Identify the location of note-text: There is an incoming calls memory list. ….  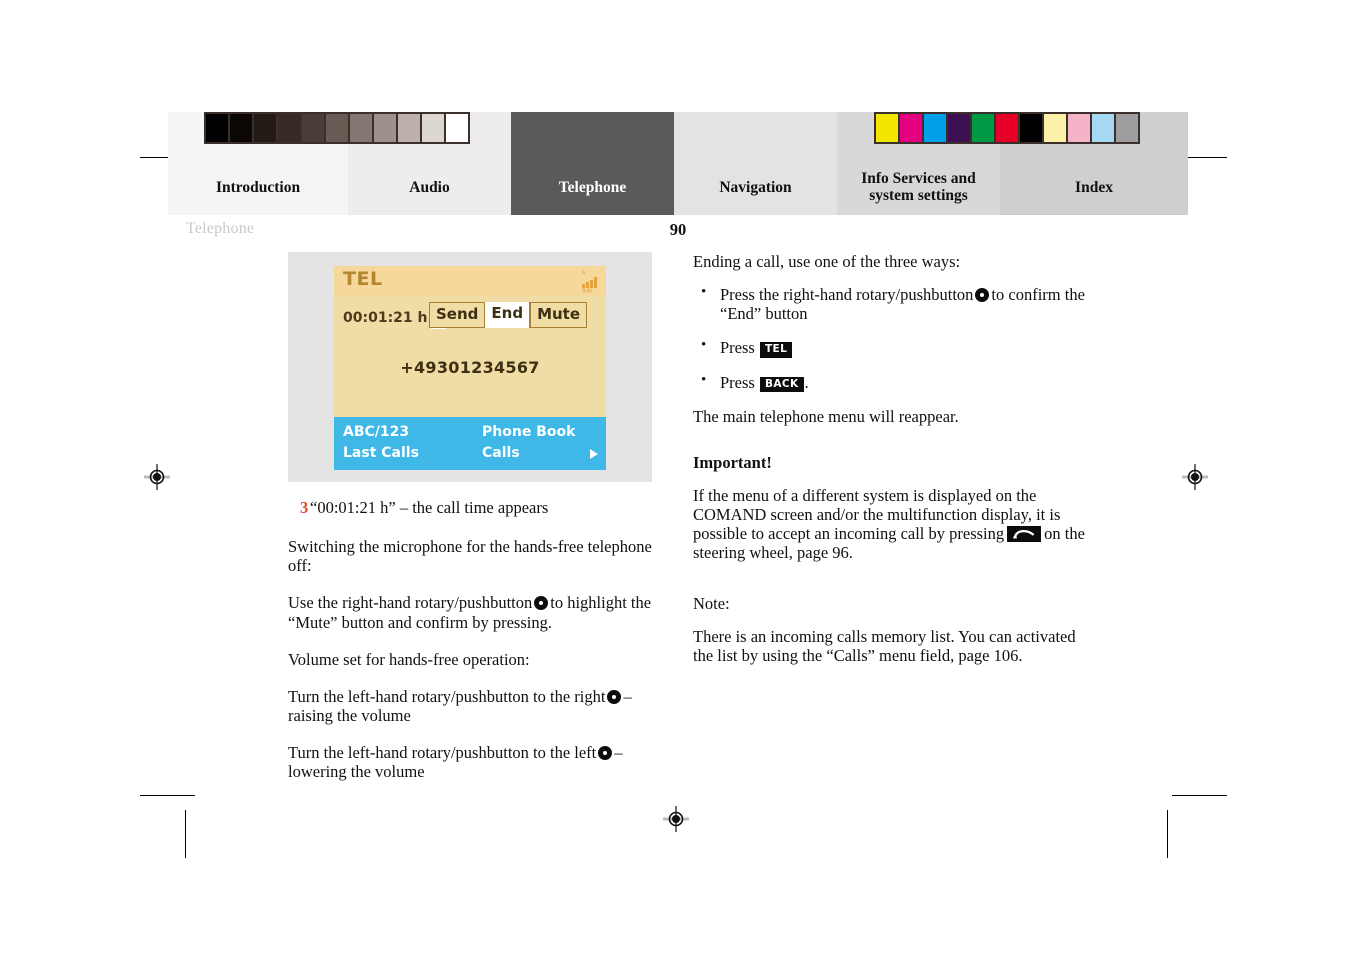
(884, 646).